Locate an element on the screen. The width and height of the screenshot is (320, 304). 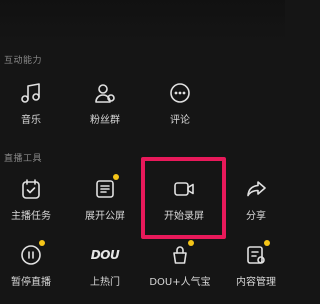
music-icon is located at coordinates (31, 93).